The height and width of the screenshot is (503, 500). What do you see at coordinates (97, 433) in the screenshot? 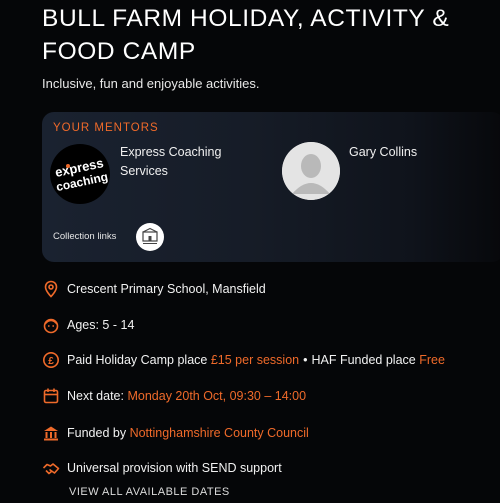
I see `funded-label: Funded by` at bounding box center [97, 433].